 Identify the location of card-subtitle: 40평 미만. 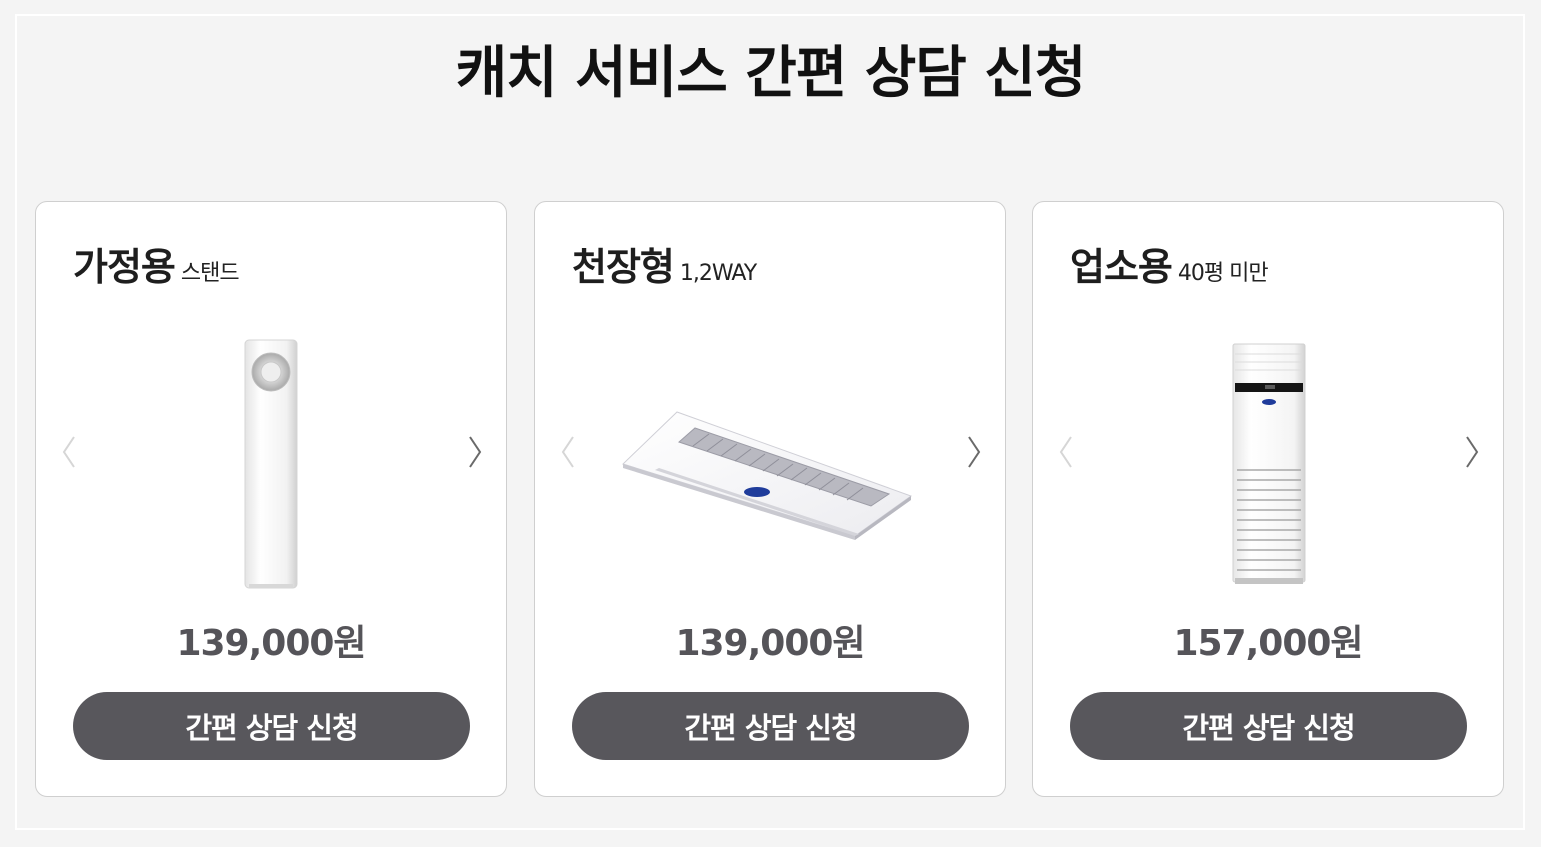
(1223, 273).